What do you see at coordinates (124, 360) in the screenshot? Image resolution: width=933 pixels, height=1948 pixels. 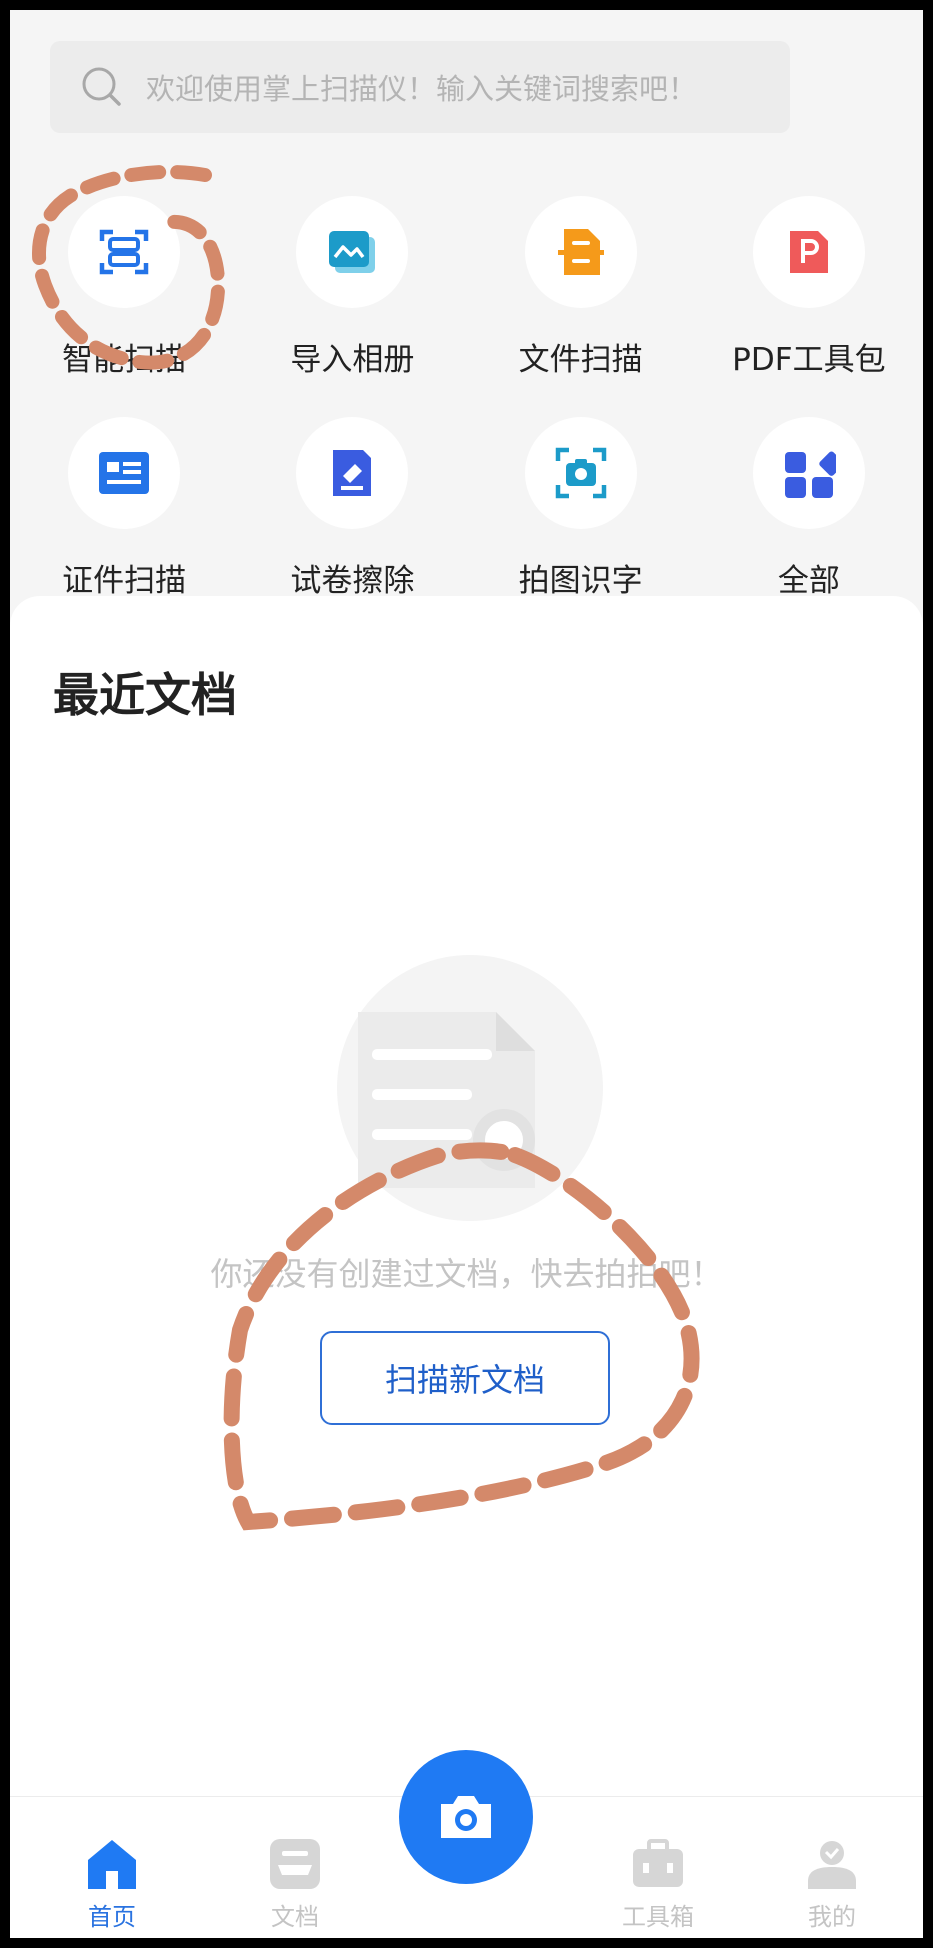 I see `tool-label: 智能扫描` at bounding box center [124, 360].